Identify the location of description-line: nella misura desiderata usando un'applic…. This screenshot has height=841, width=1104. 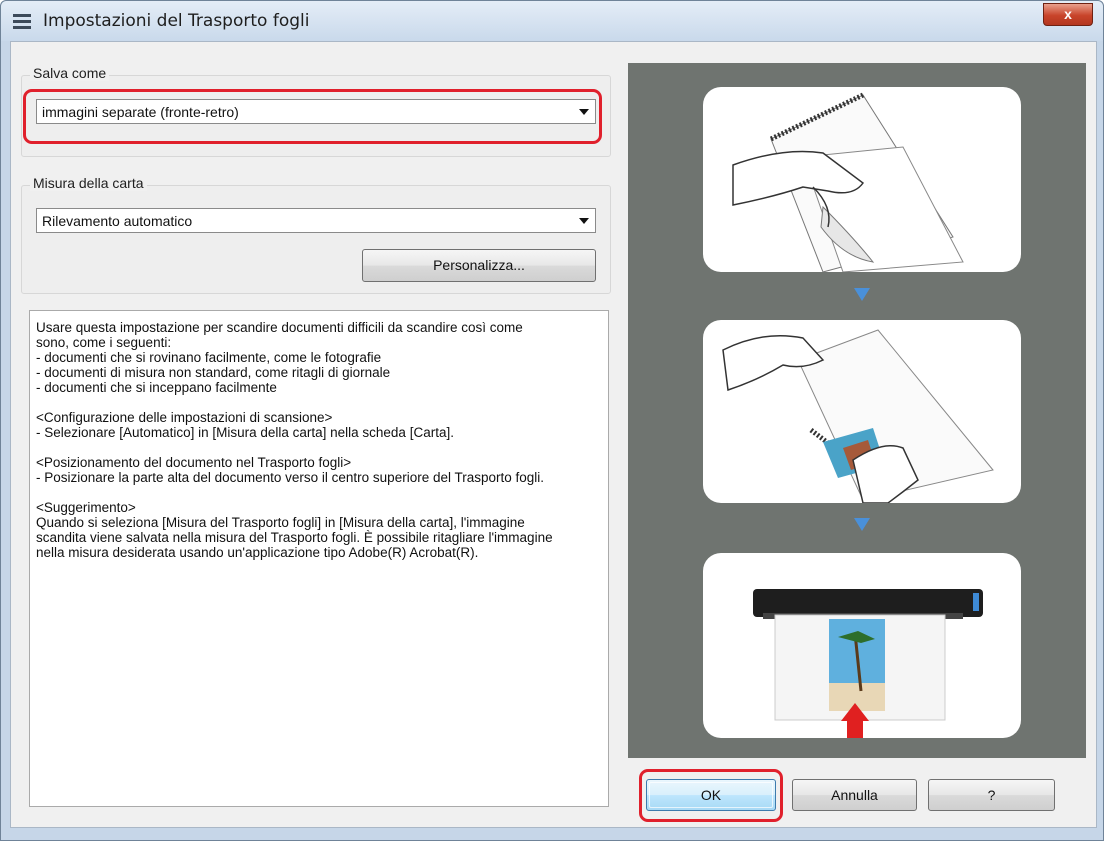
(257, 552).